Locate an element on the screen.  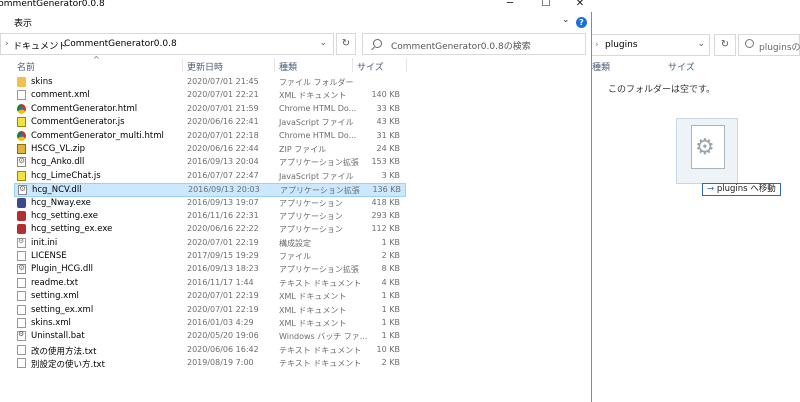
file-type: 構成設定 is located at coordinates (295, 243).